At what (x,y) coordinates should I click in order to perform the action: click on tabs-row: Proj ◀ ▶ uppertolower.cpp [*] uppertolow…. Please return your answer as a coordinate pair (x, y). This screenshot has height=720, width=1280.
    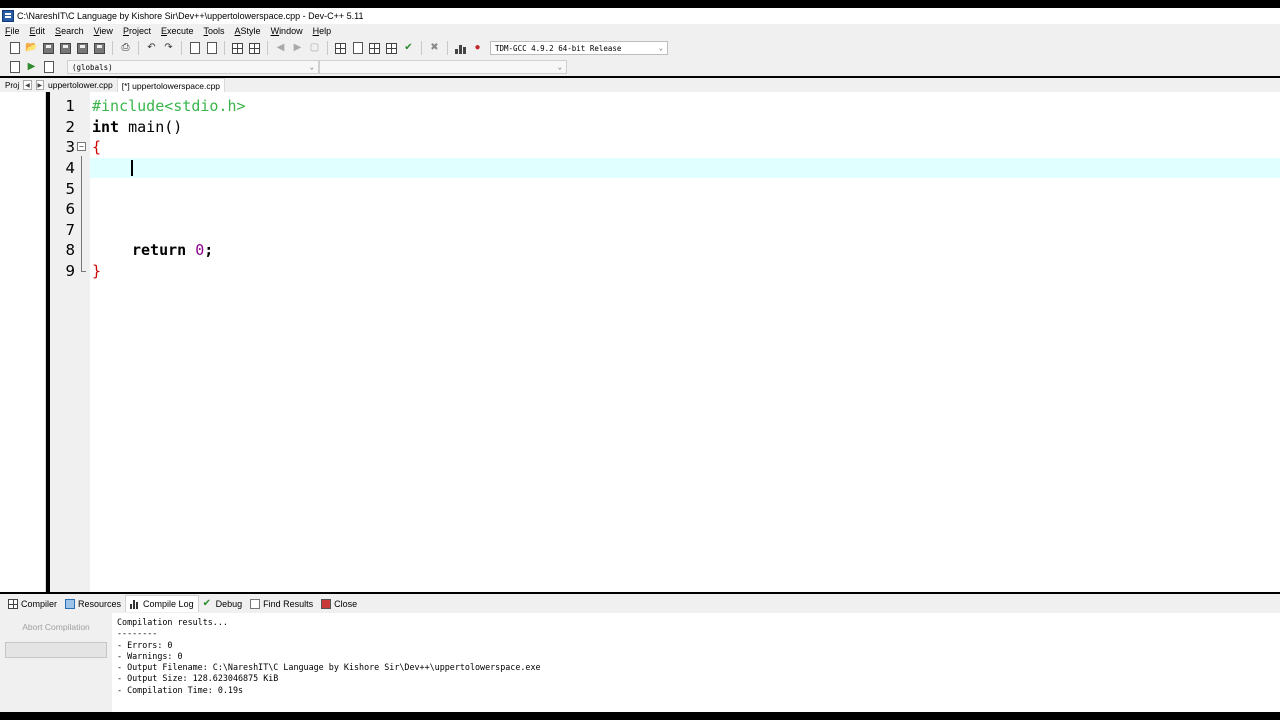
    Looking at the image, I should click on (640, 85).